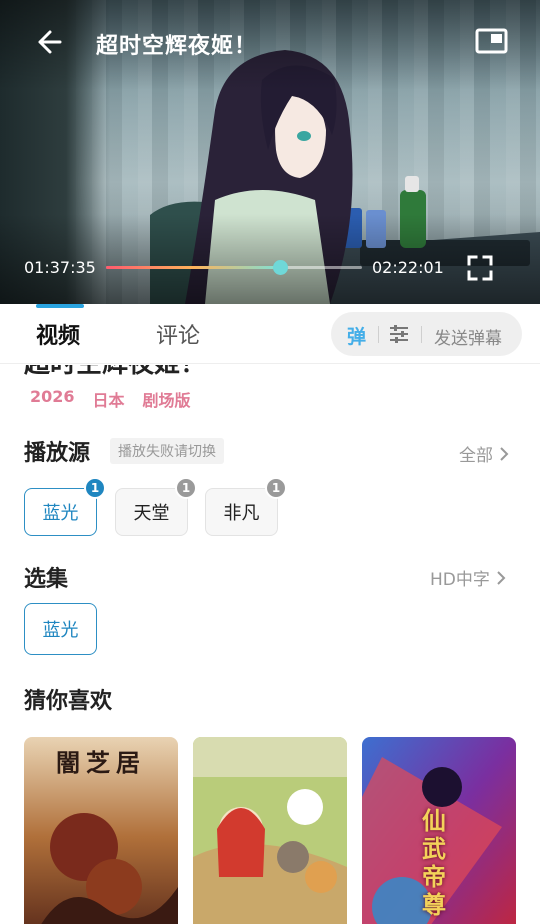 The height and width of the screenshot is (924, 540). Describe the element at coordinates (399, 334) in the screenshot. I see `danmaku-settings-icon` at that location.